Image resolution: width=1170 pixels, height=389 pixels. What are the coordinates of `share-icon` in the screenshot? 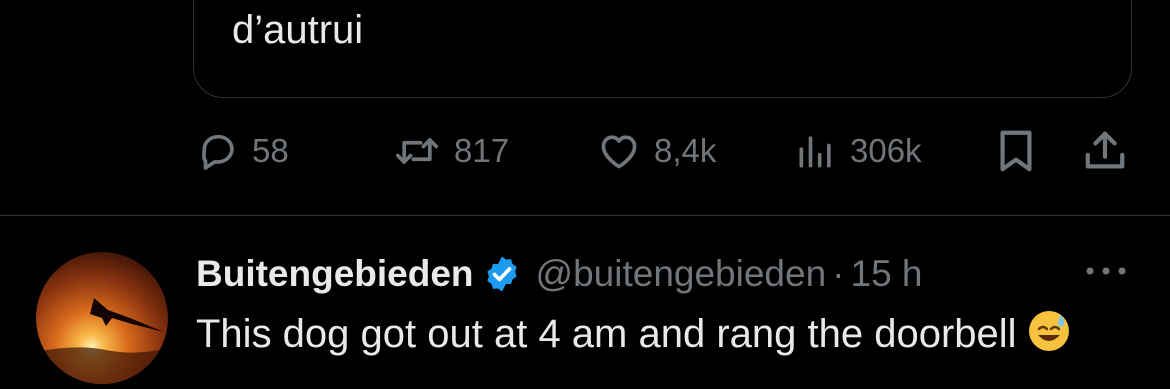 It's located at (1105, 151).